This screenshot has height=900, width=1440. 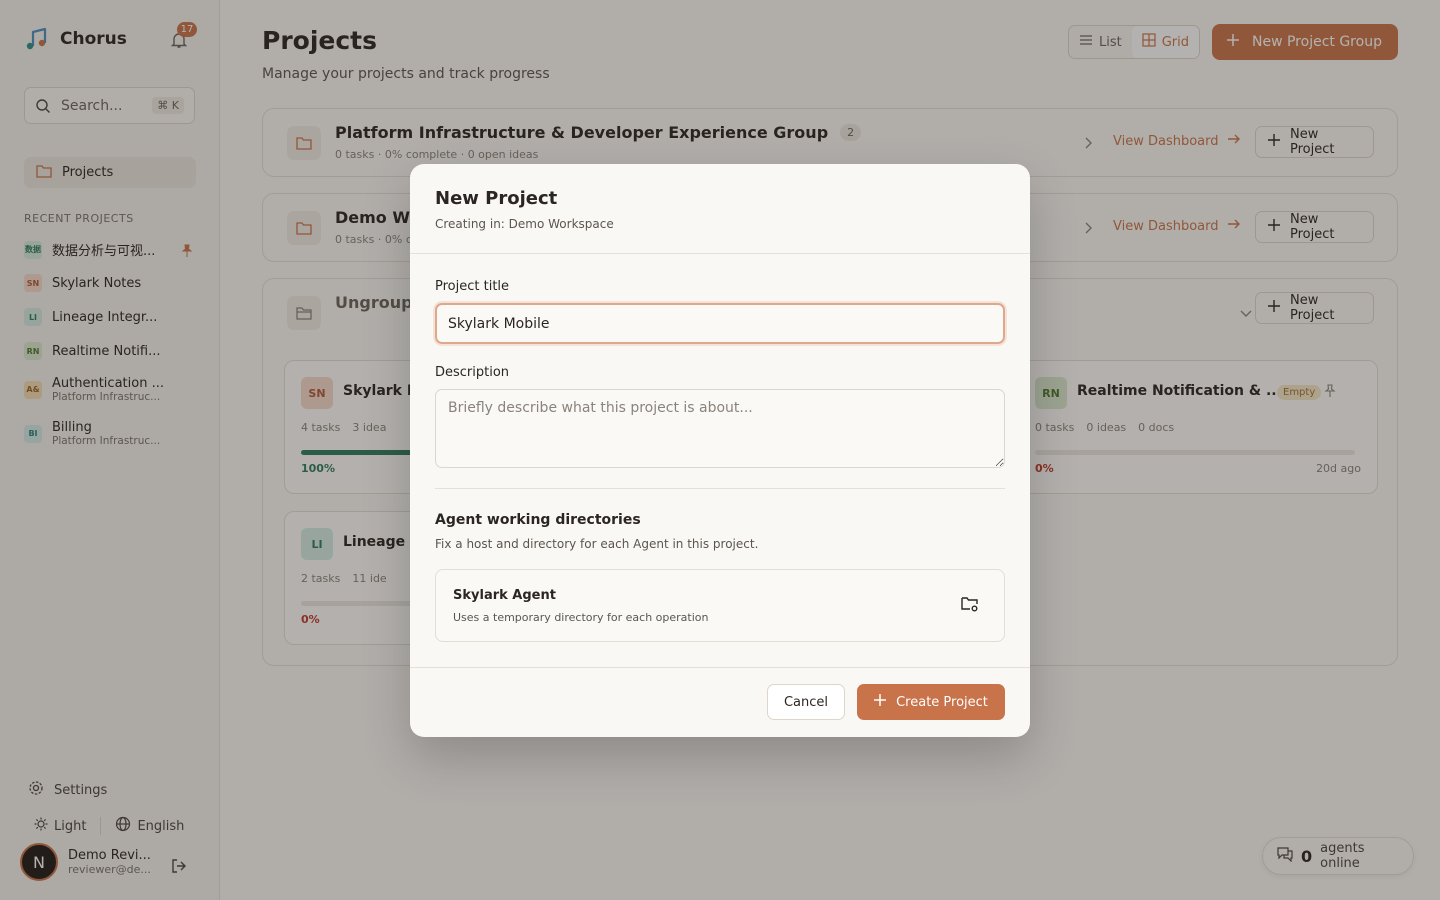 What do you see at coordinates (720, 428) in the screenshot?
I see `description-textarea` at bounding box center [720, 428].